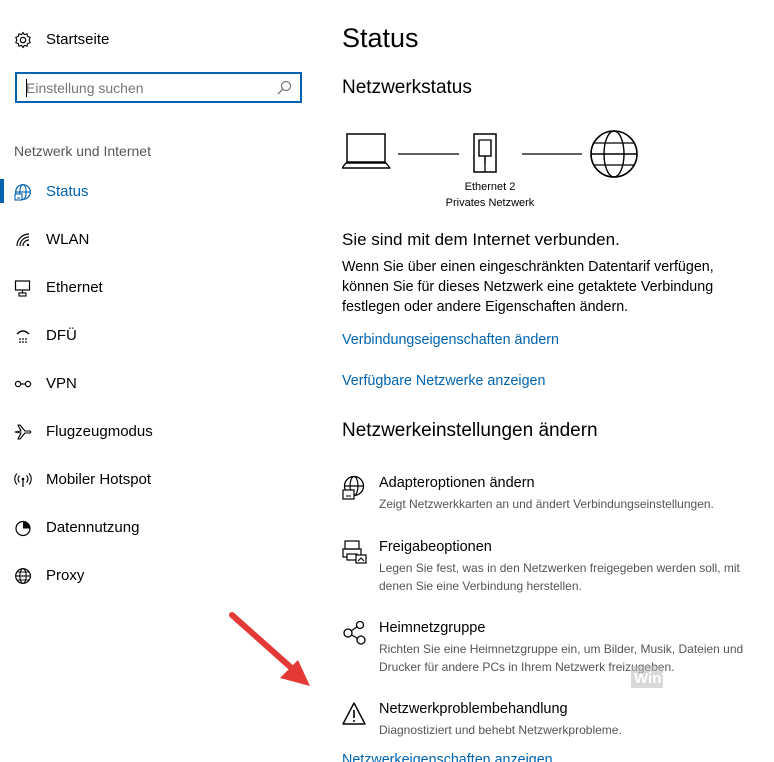  I want to click on sharing-icon, so click(354, 552).